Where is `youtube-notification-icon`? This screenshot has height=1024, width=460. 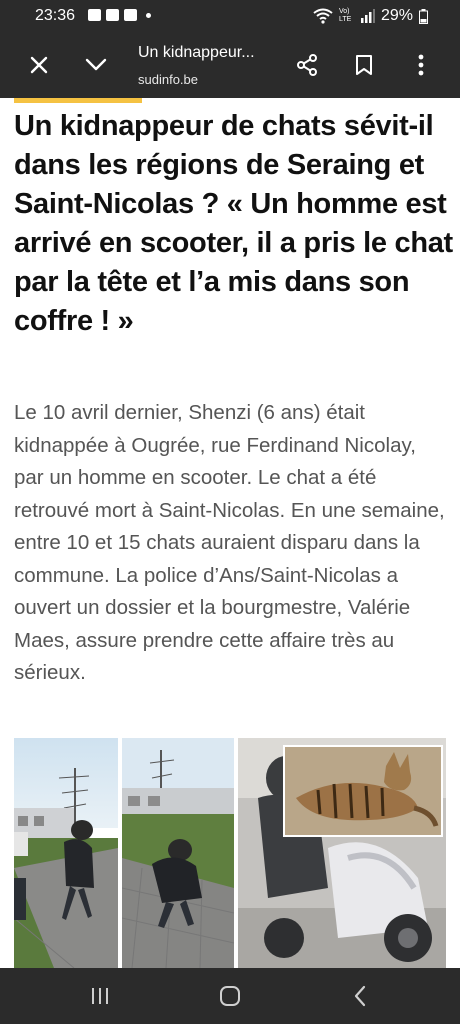 youtube-notification-icon is located at coordinates (112, 15).